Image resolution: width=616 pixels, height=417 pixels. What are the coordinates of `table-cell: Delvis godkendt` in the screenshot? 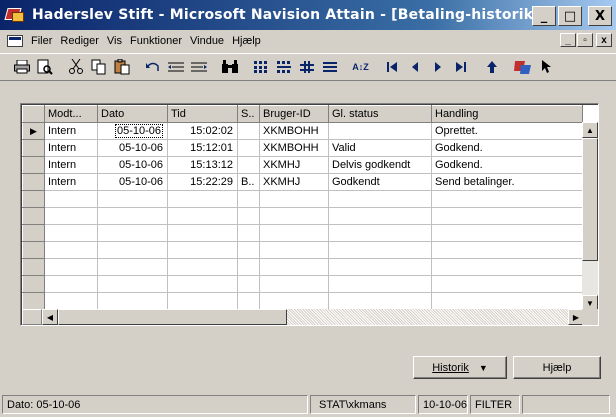 It's located at (380, 165).